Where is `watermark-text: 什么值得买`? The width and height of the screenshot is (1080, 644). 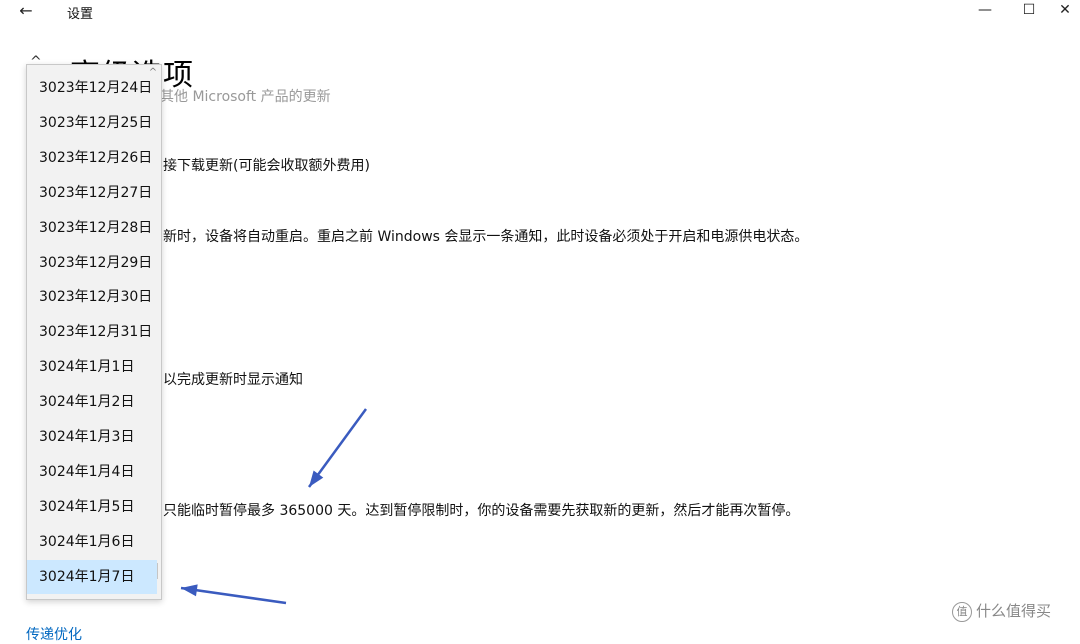
watermark-text: 什么值得买 is located at coordinates (1014, 611).